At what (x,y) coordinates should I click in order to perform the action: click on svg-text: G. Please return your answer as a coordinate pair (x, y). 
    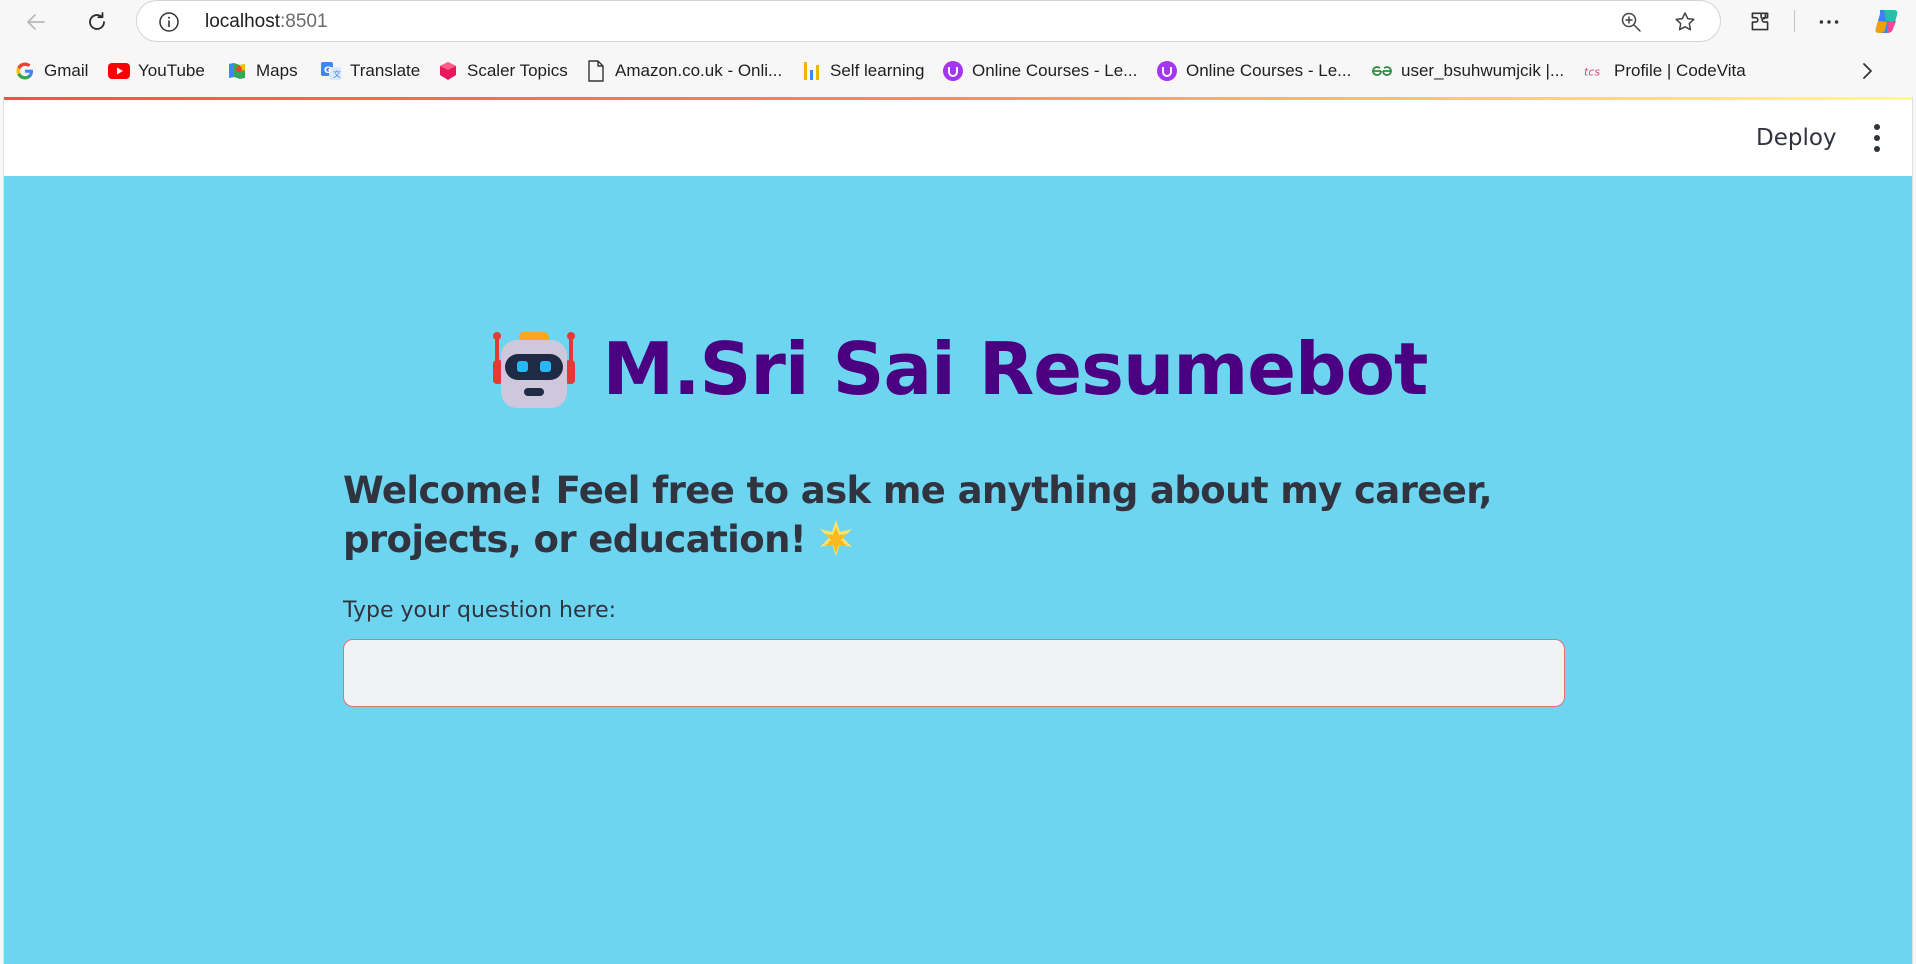
    Looking at the image, I should click on (327, 71).